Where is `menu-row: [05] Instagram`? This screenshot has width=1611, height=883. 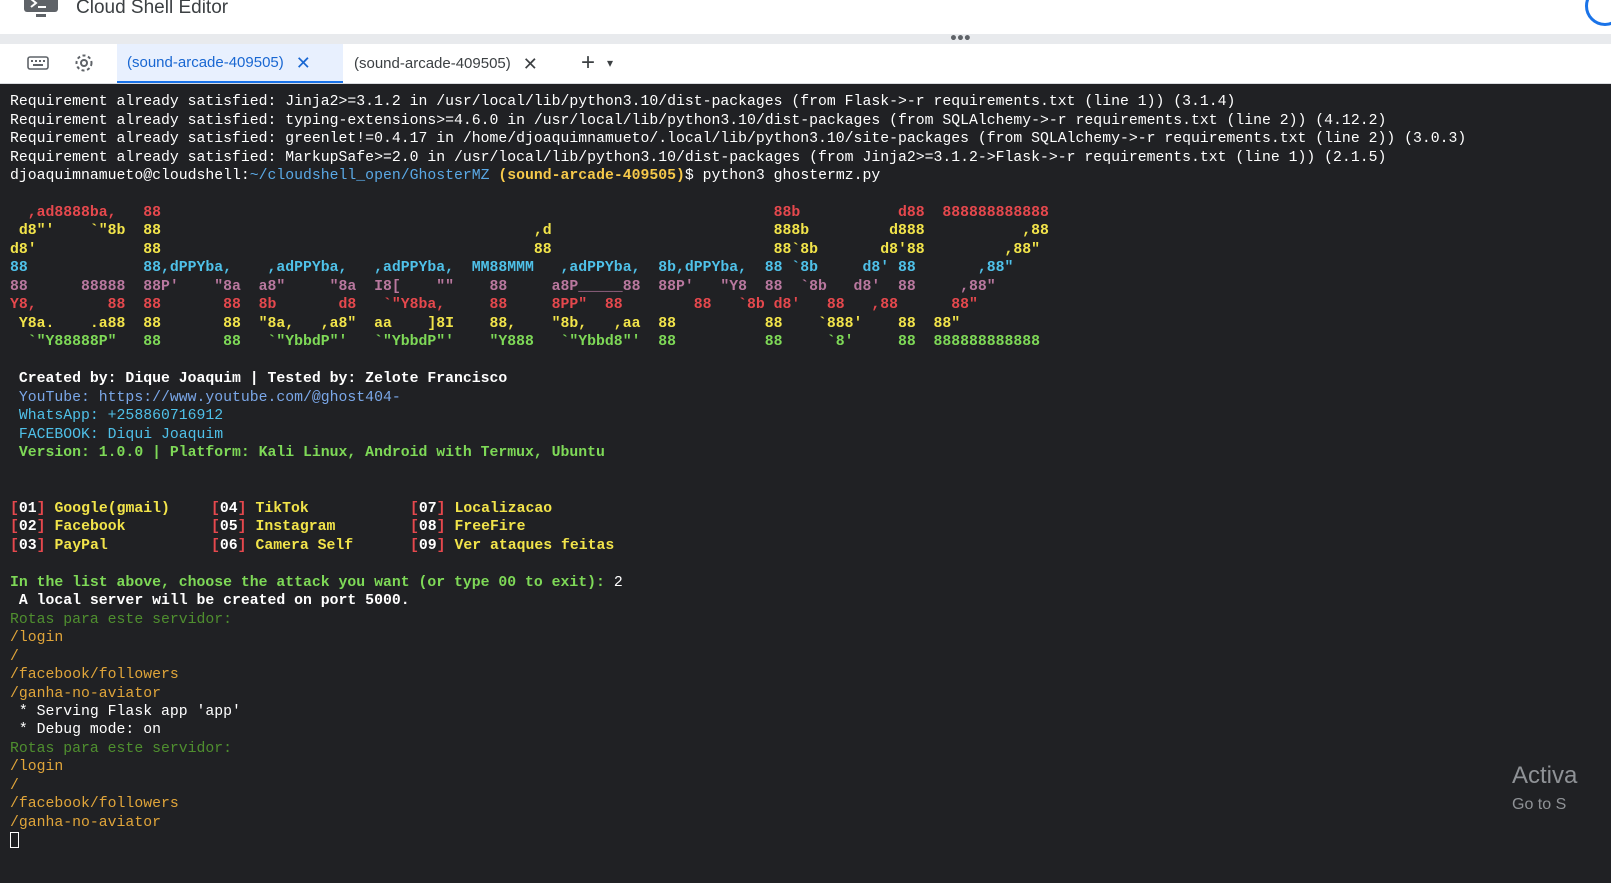
menu-row: [05] Instagram is located at coordinates (273, 527).